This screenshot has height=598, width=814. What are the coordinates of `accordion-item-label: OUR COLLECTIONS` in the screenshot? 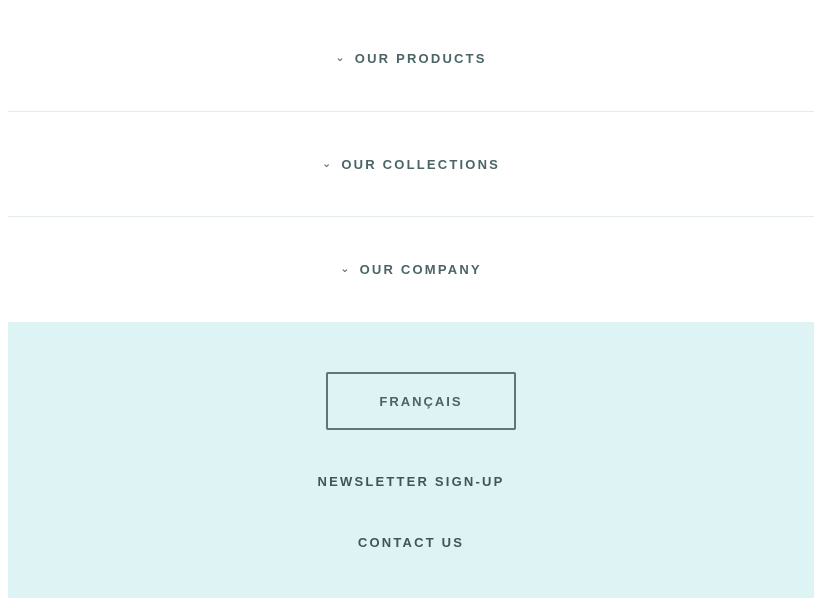 It's located at (421, 164).